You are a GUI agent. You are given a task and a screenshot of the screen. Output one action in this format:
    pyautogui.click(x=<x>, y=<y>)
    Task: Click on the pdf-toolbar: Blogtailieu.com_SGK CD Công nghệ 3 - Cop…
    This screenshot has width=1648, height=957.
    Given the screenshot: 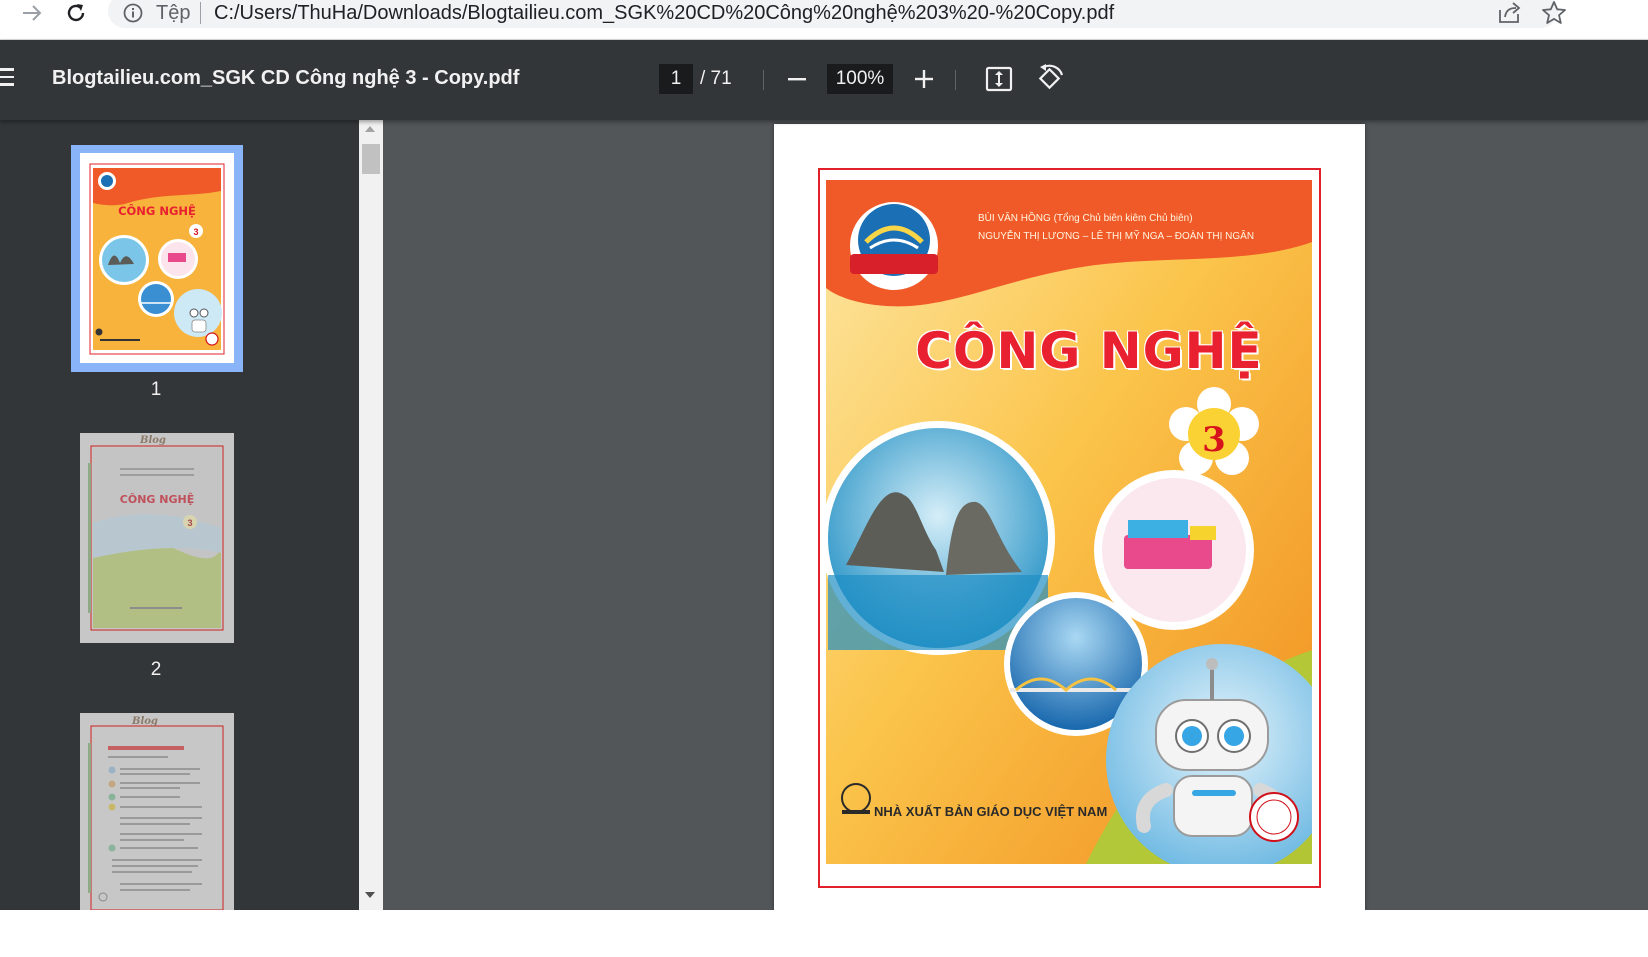 What is the action you would take?
    pyautogui.click(x=824, y=80)
    